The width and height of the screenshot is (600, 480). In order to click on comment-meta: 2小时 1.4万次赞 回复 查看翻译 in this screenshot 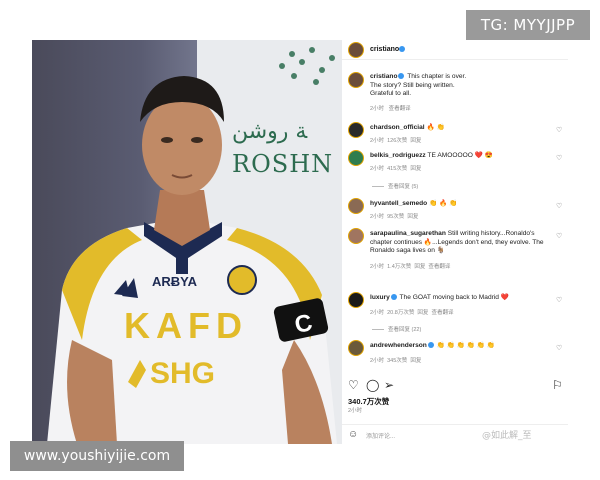, I will do `click(410, 266)`.